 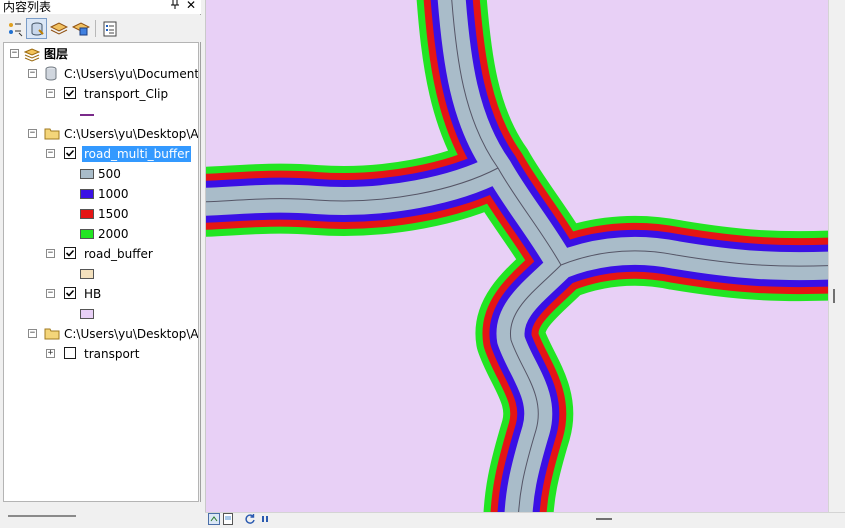 What do you see at coordinates (36, 28) in the screenshot?
I see `list-by-source-icon` at bounding box center [36, 28].